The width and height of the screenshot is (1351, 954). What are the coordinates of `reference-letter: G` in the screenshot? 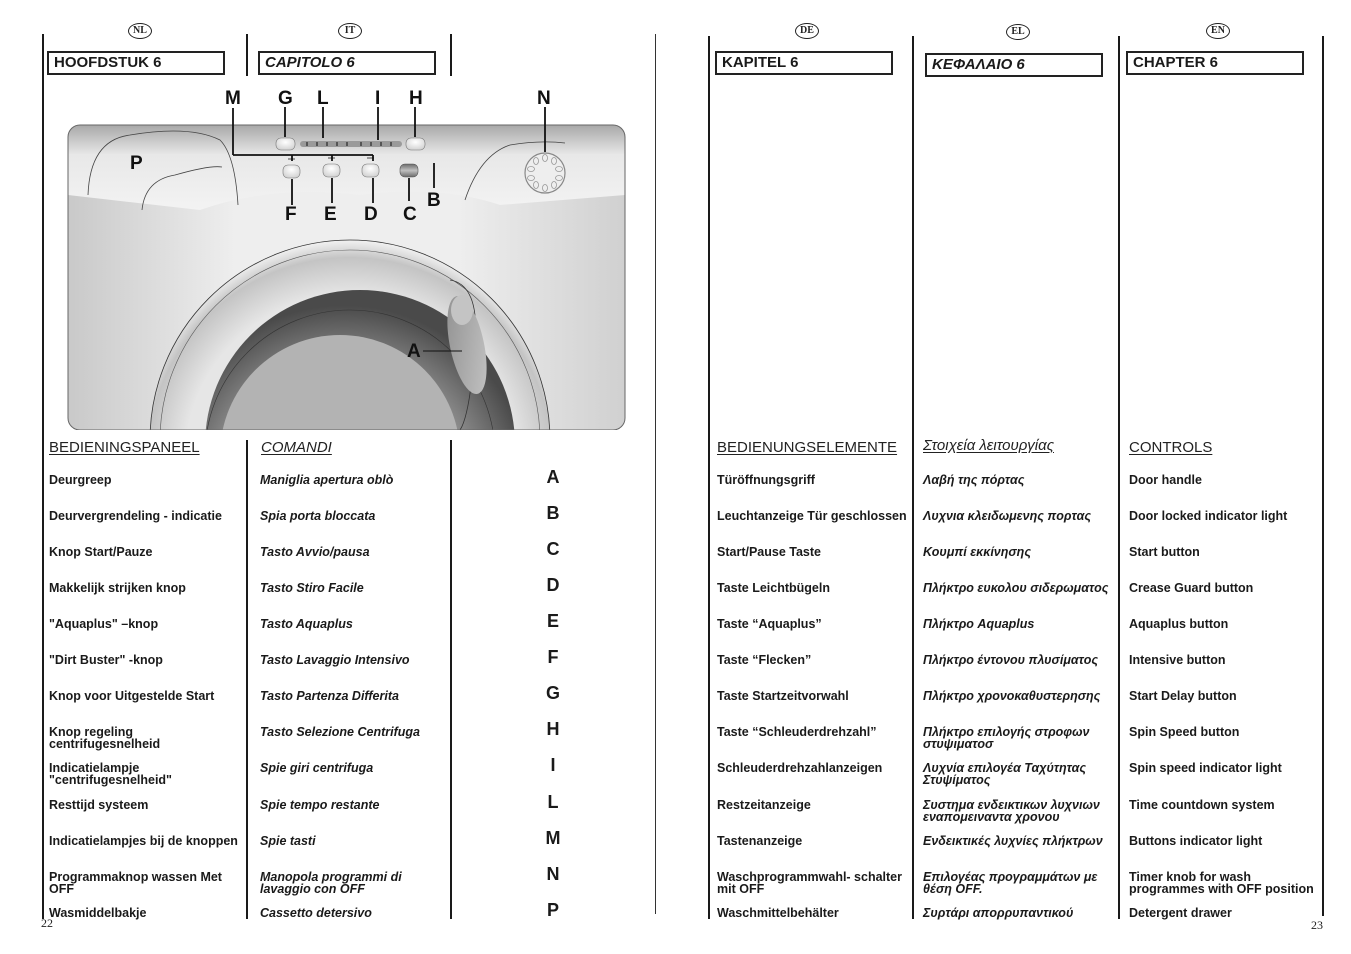 It's located at (552, 693).